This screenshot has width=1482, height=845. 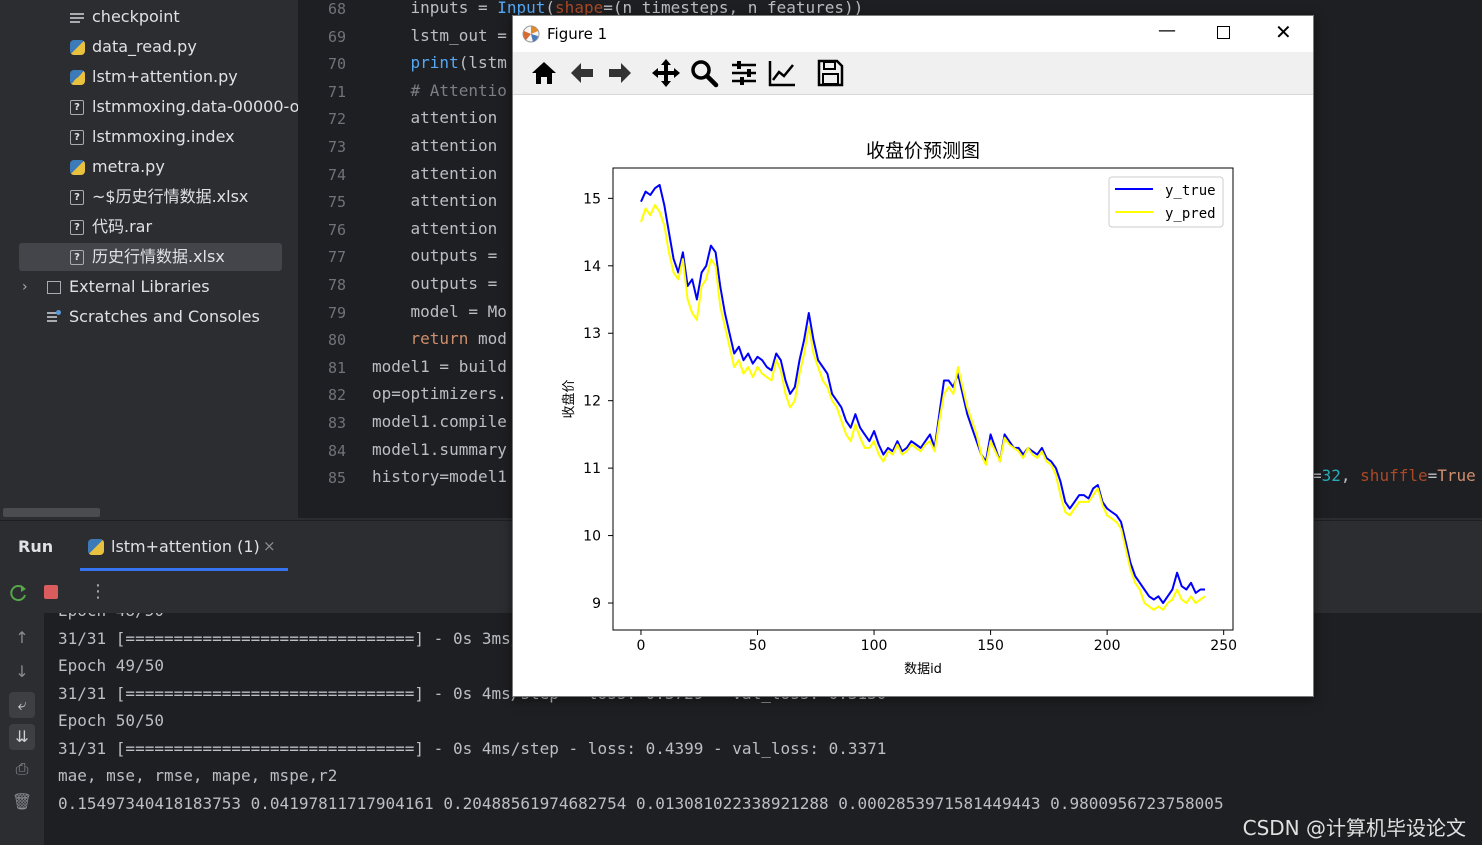 What do you see at coordinates (54, 317) in the screenshot?
I see `scratches-icon` at bounding box center [54, 317].